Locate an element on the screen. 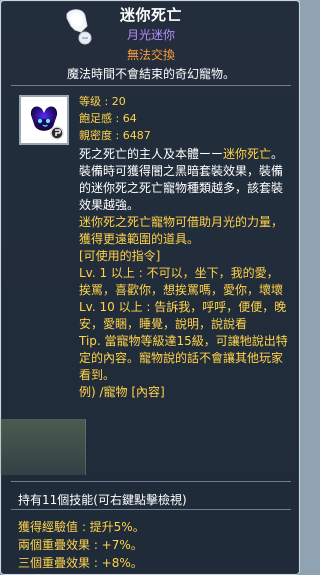 Image resolution: width=320 pixels, height=575 pixels. pet-icon-frame is located at coordinates (44, 120).